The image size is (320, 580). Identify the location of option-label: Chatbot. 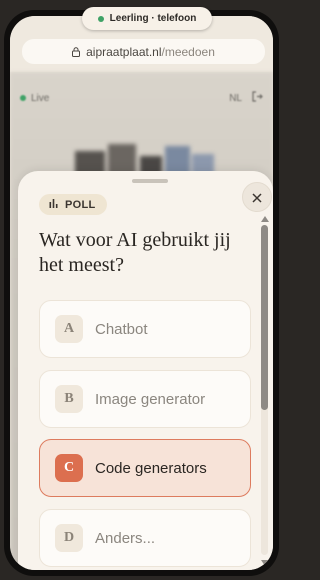
(121, 329).